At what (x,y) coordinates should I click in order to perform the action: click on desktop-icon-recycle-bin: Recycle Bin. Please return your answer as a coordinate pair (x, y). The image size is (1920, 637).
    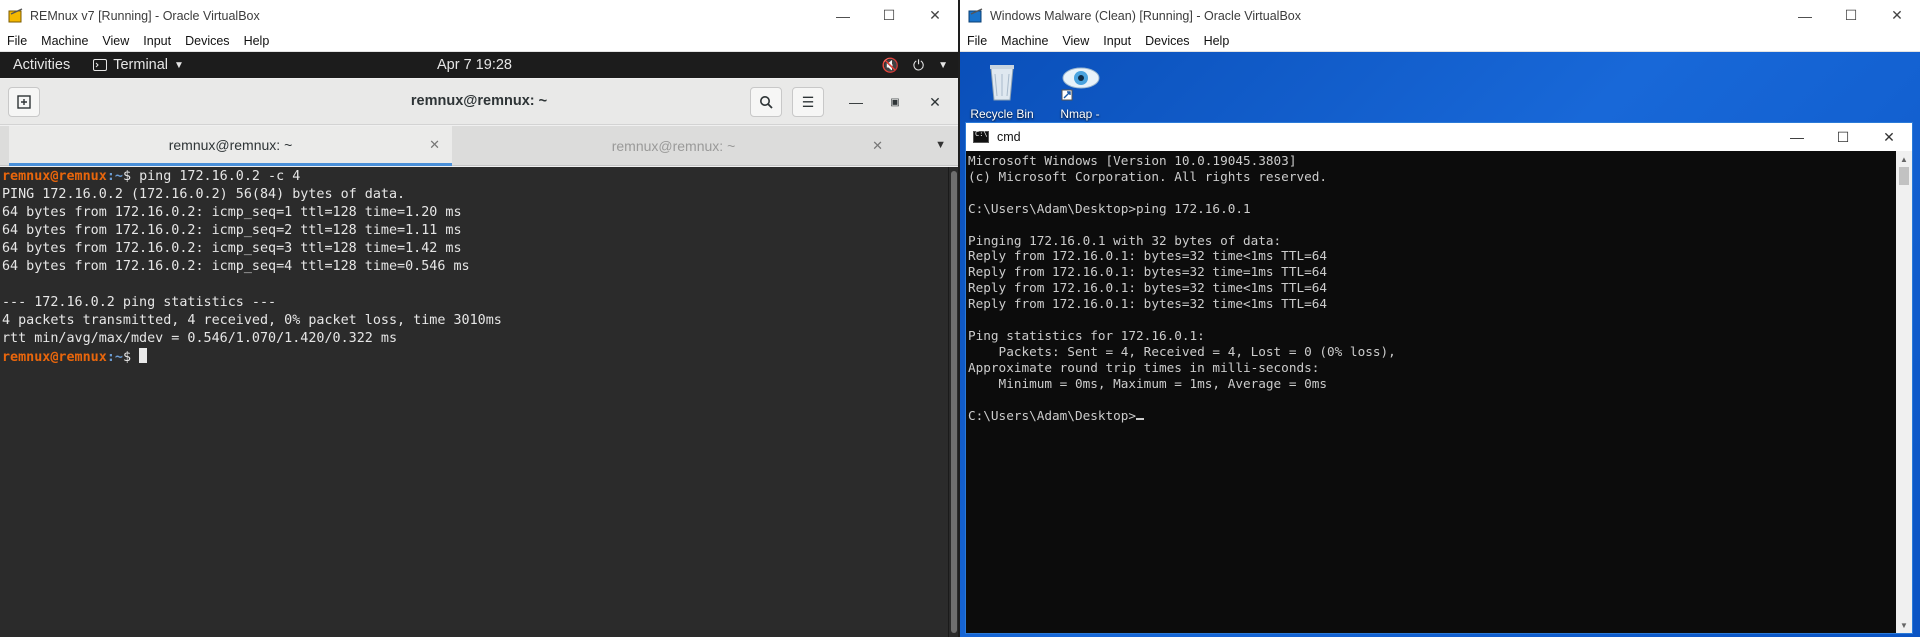
    Looking at the image, I should click on (1002, 90).